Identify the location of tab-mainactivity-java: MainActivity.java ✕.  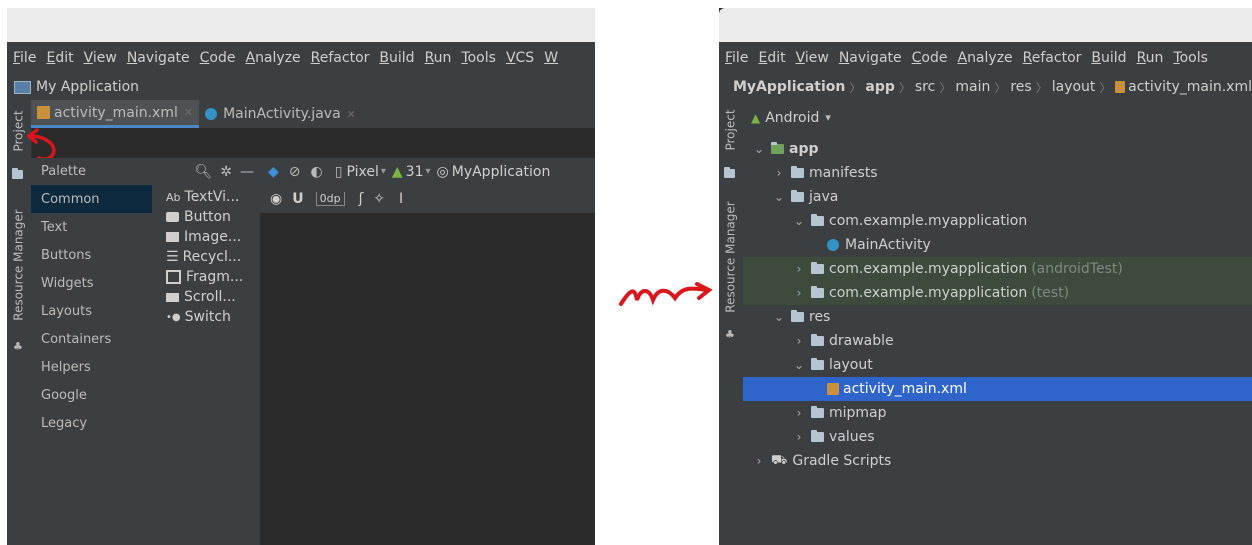
(280, 114).